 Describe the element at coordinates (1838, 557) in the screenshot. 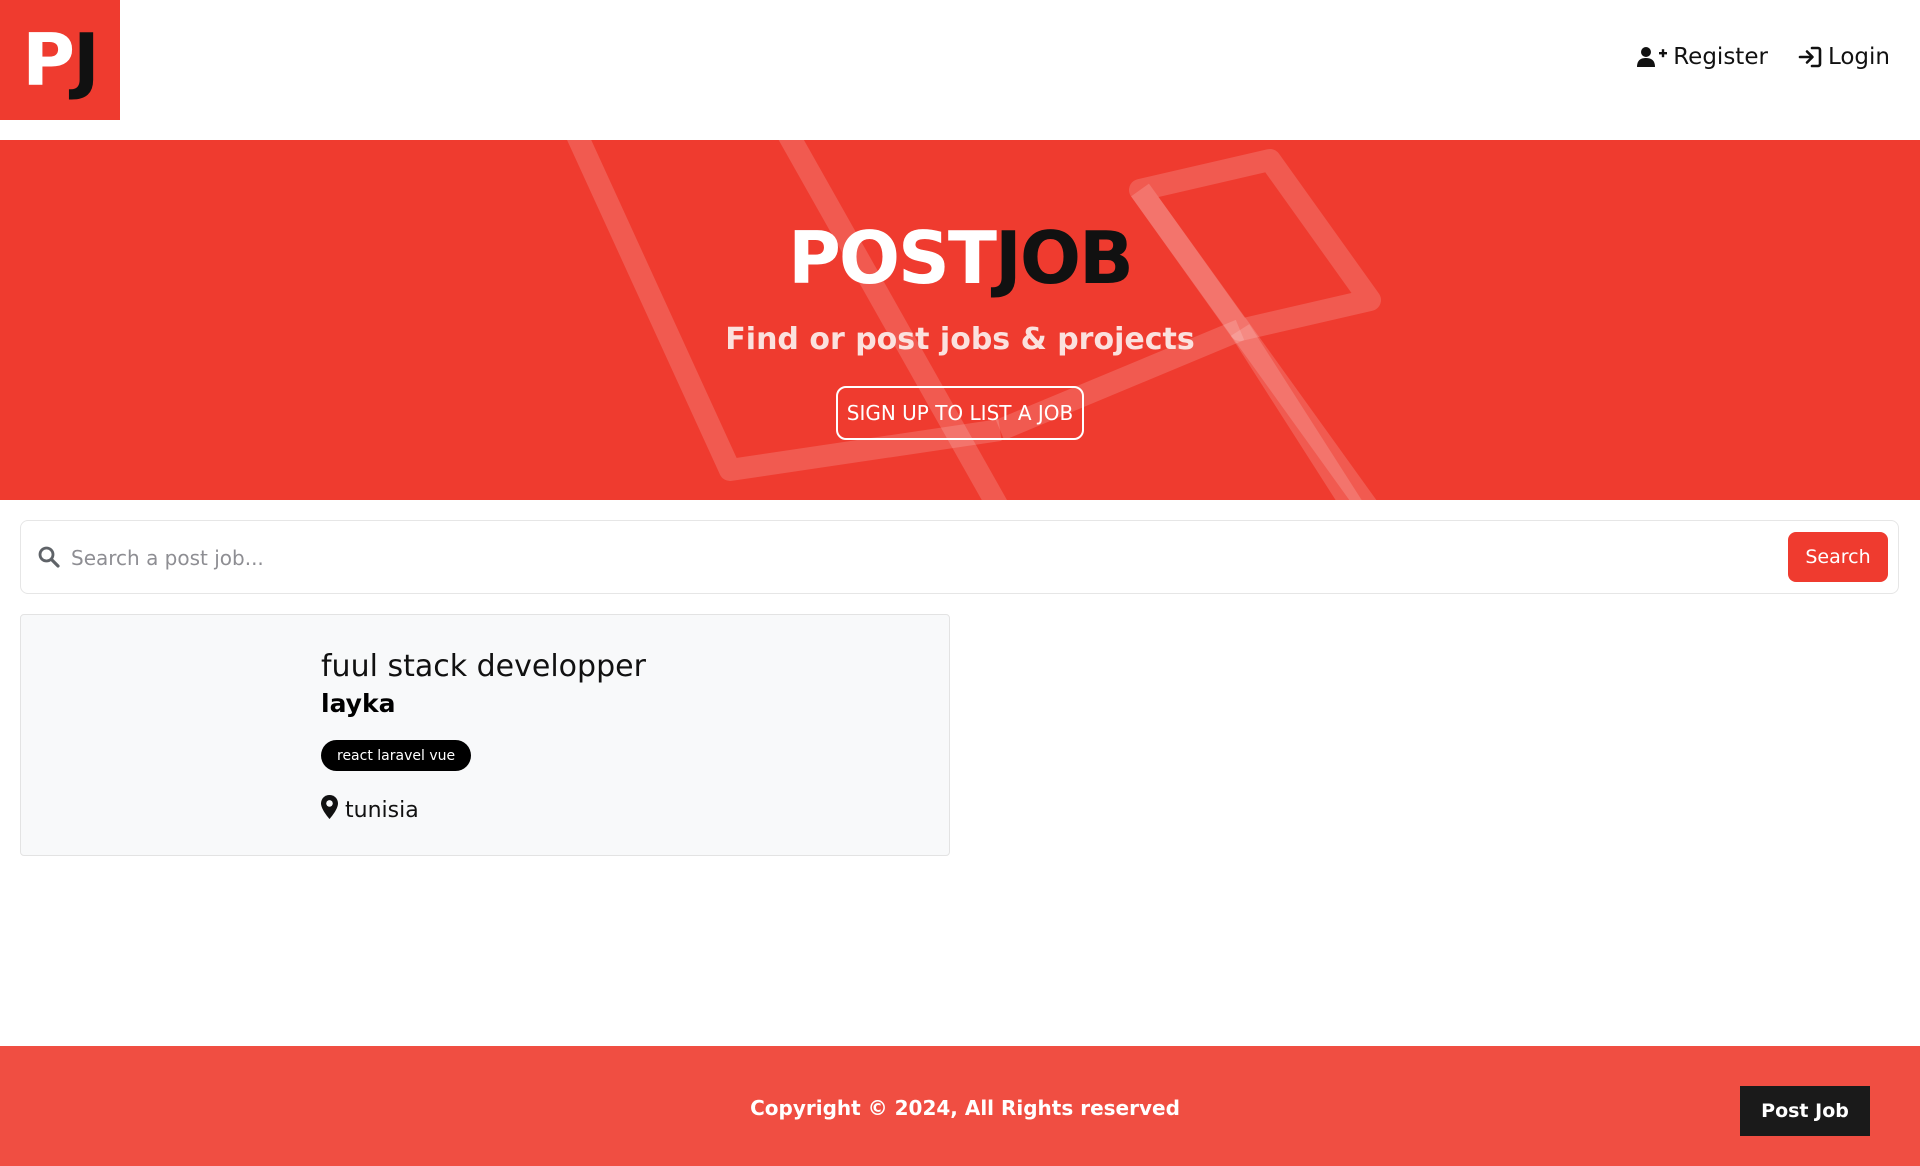

I see `search-button: Search` at that location.